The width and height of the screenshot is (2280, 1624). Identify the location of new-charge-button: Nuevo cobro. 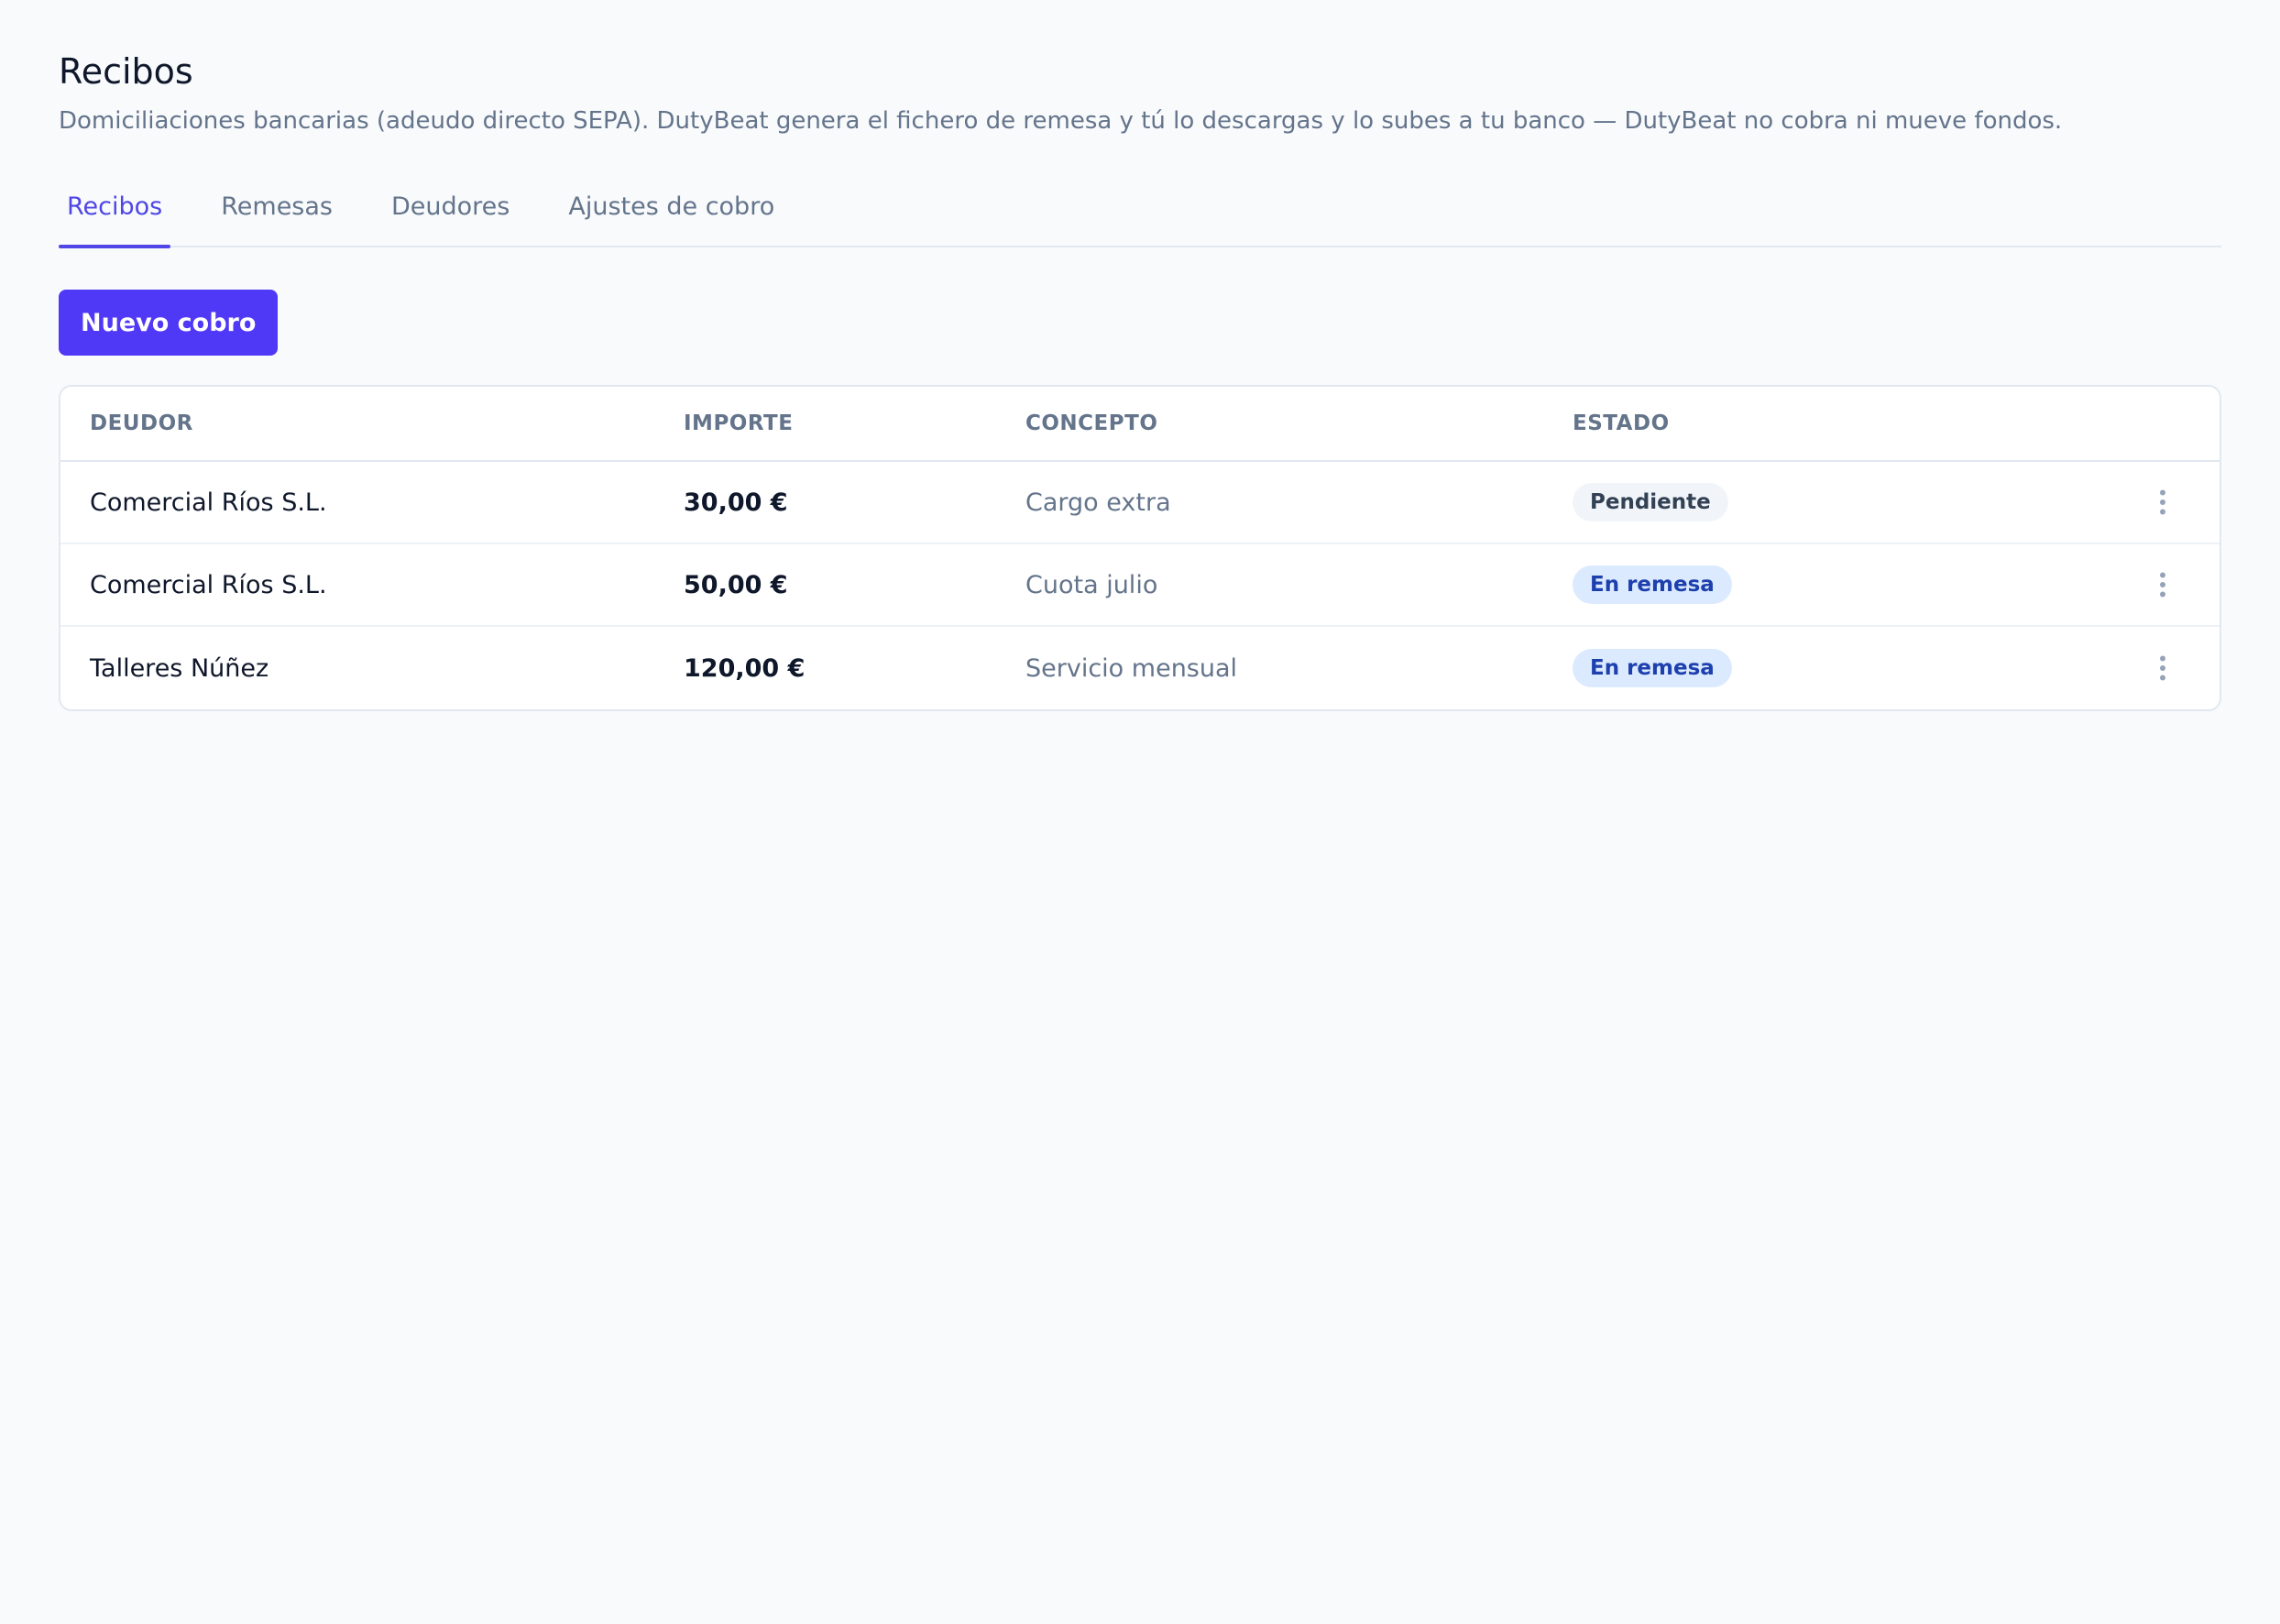
(169, 323).